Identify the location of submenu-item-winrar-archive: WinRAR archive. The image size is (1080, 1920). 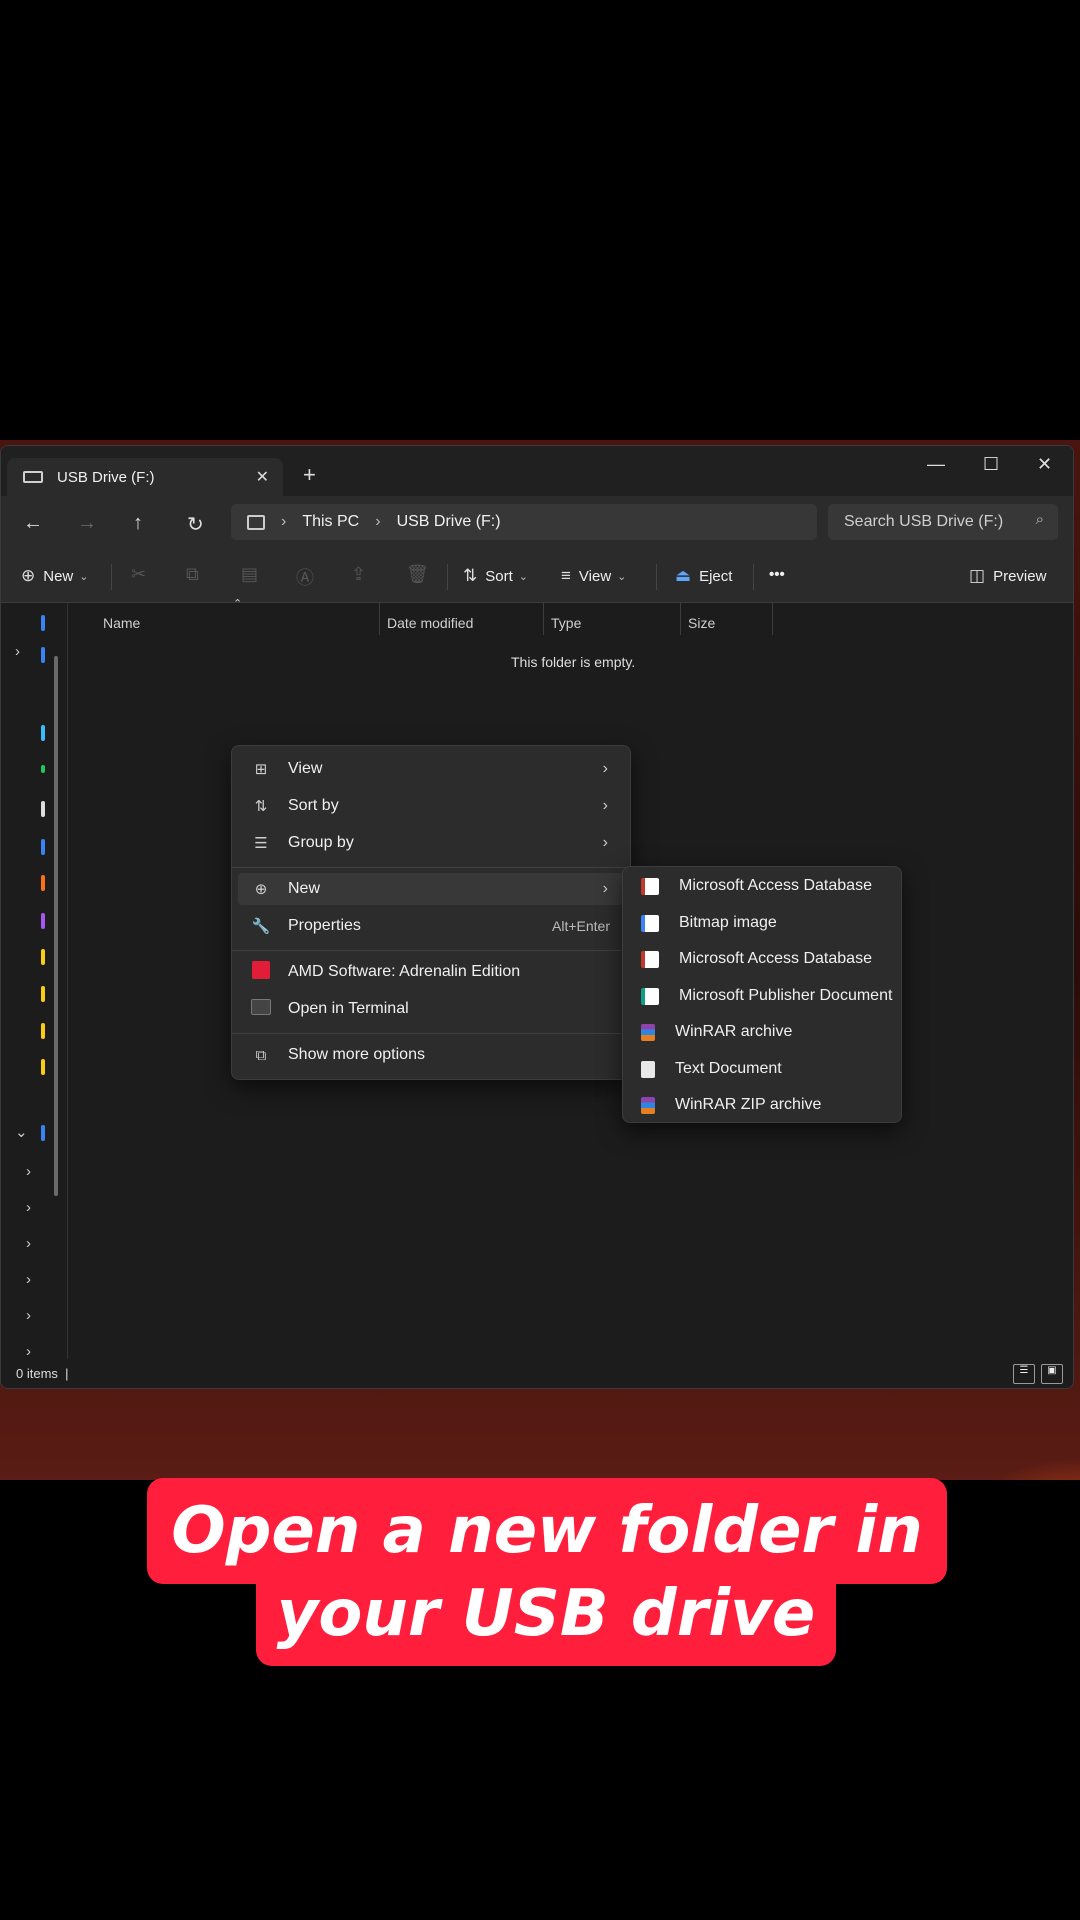
(762, 1032).